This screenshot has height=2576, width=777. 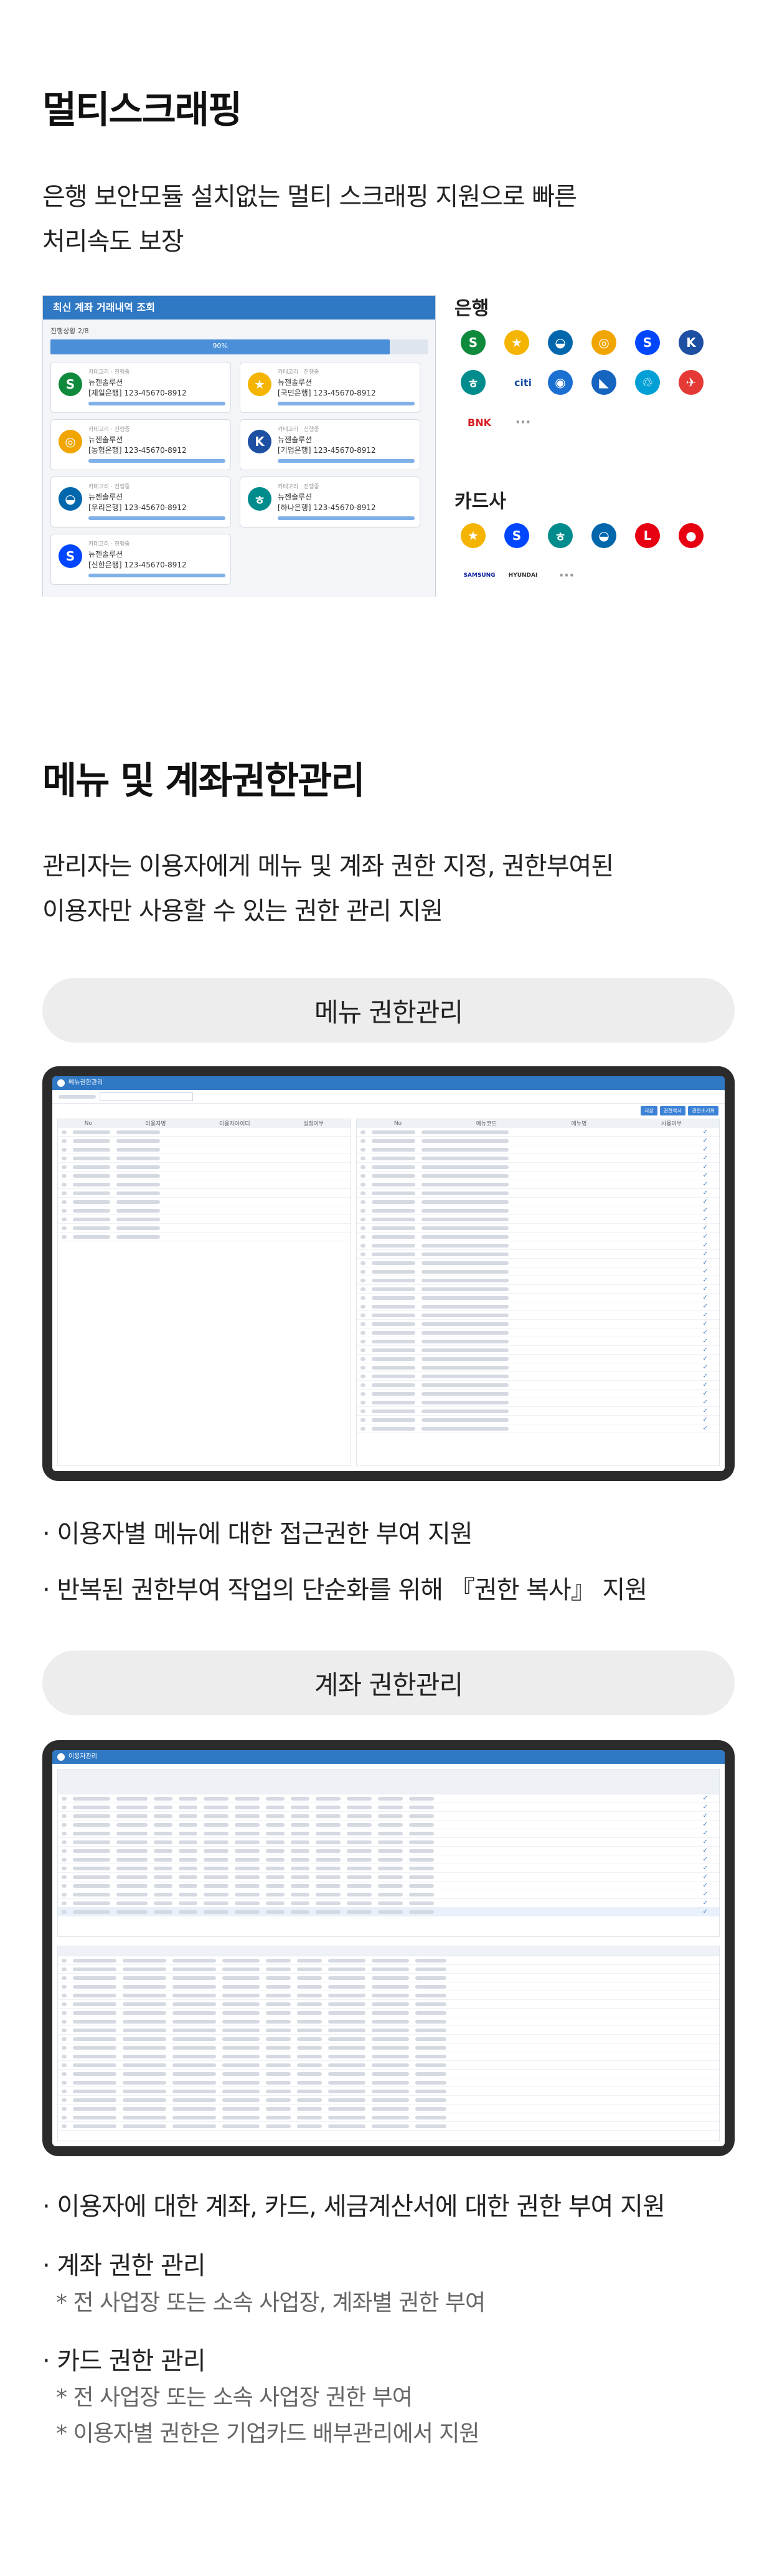 What do you see at coordinates (330, 387) in the screenshot?
I see `account-card: ★ 카테고리 · 진행중 뉴젠솔루션 [국민은행] 123-45670-8912` at bounding box center [330, 387].